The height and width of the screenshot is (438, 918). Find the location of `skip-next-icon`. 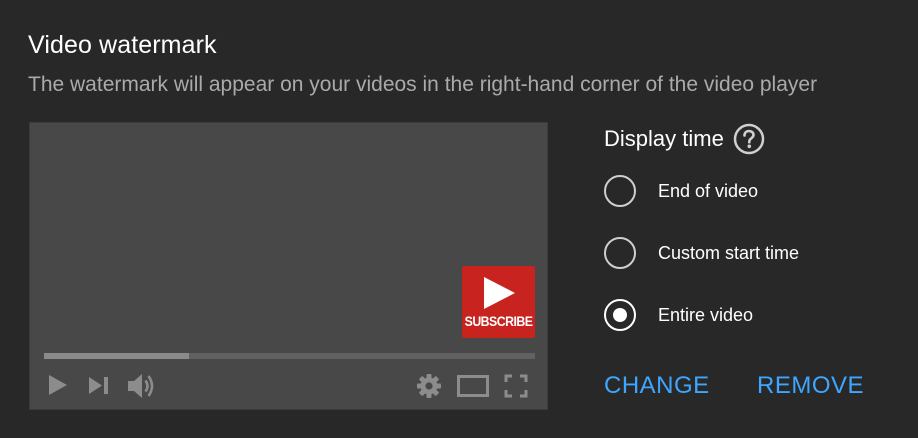

skip-next-icon is located at coordinates (99, 385).